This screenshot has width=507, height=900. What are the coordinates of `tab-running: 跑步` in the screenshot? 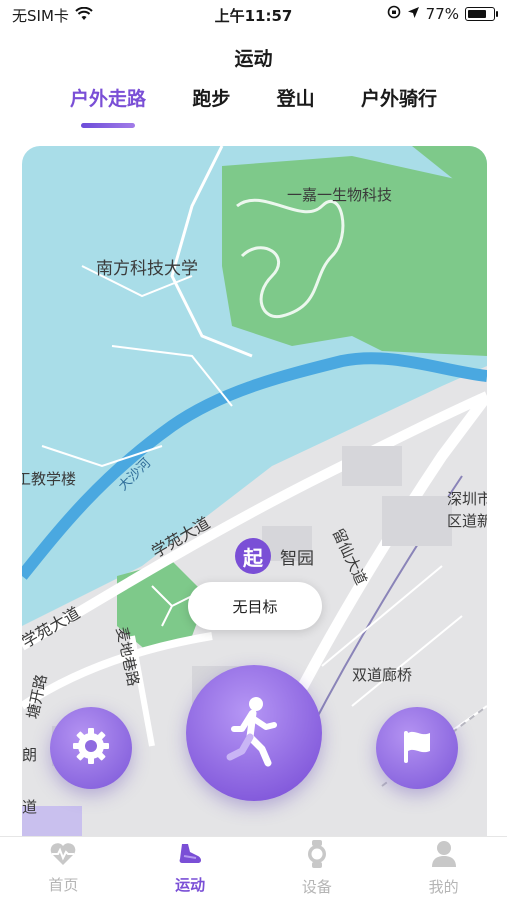 It's located at (211, 97).